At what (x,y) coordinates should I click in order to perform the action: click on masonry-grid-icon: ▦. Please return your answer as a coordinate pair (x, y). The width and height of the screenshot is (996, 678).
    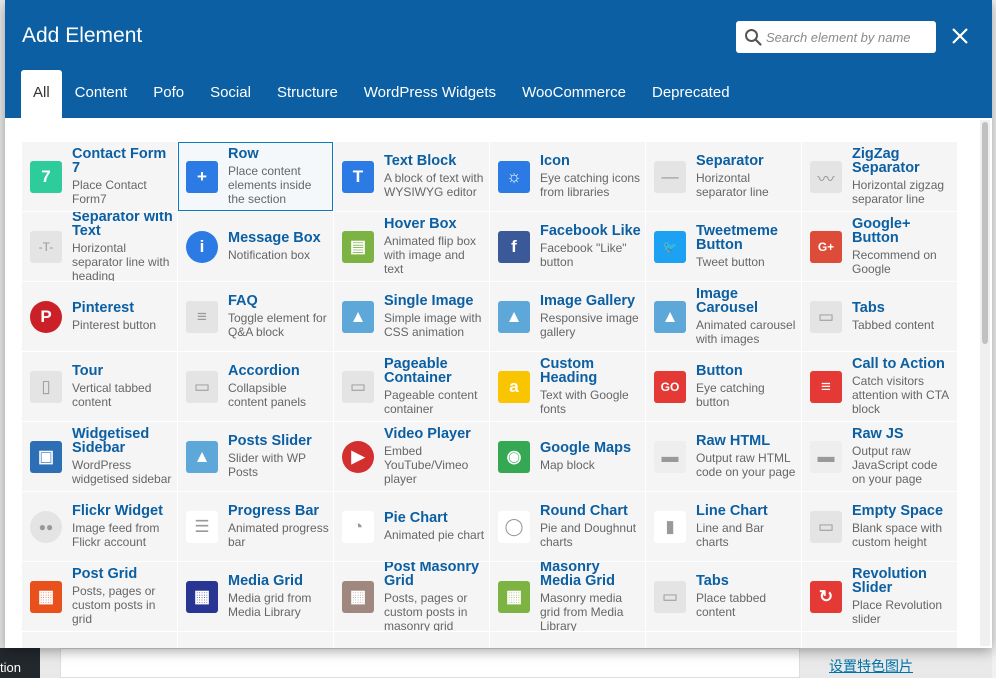
    Looking at the image, I should click on (358, 597).